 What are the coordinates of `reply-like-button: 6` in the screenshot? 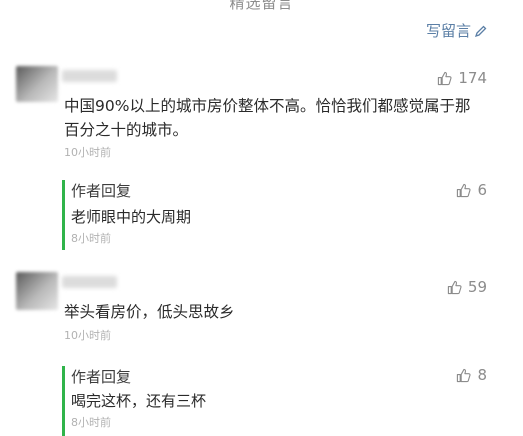 It's located at (471, 190).